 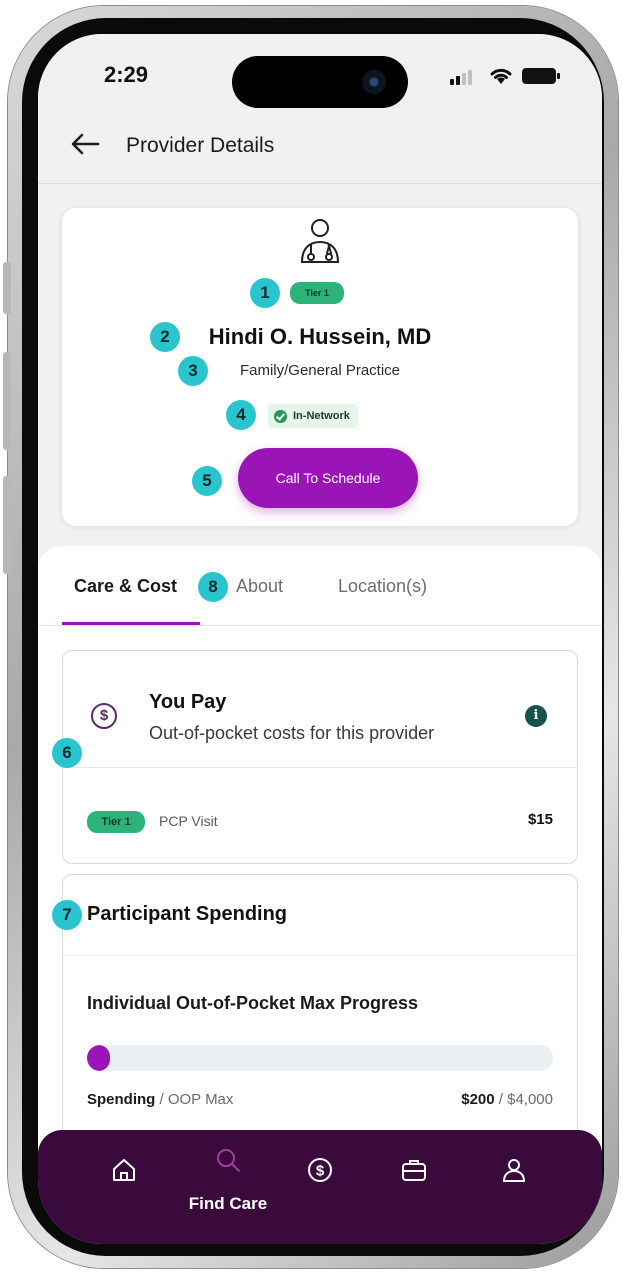 What do you see at coordinates (85, 144) in the screenshot?
I see `back-arrow-icon` at bounding box center [85, 144].